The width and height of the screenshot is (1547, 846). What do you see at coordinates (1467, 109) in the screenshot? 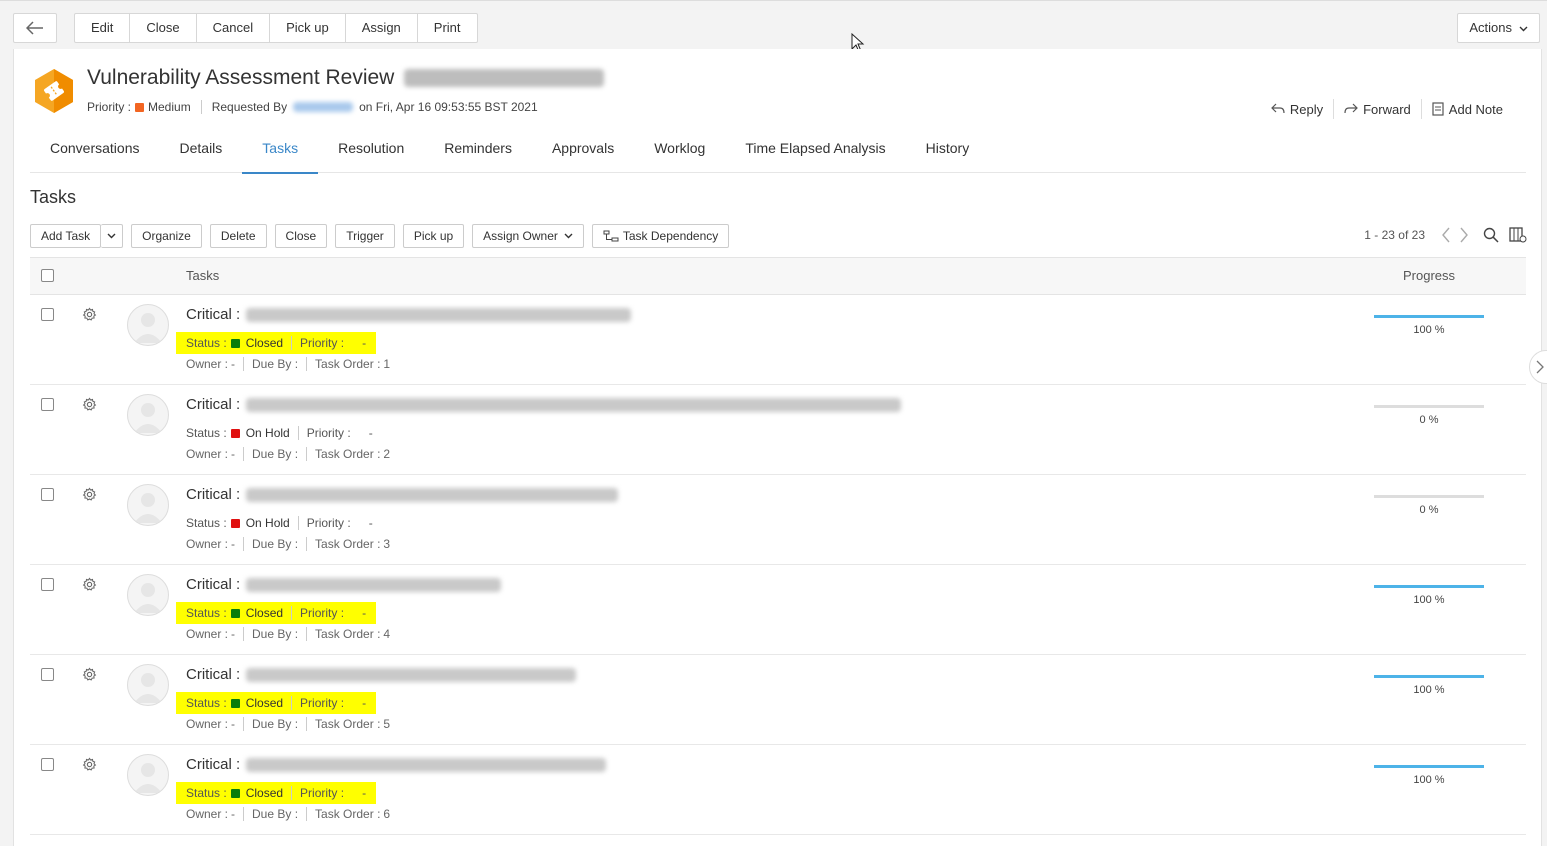
I see `add-note-button: Add Note` at bounding box center [1467, 109].